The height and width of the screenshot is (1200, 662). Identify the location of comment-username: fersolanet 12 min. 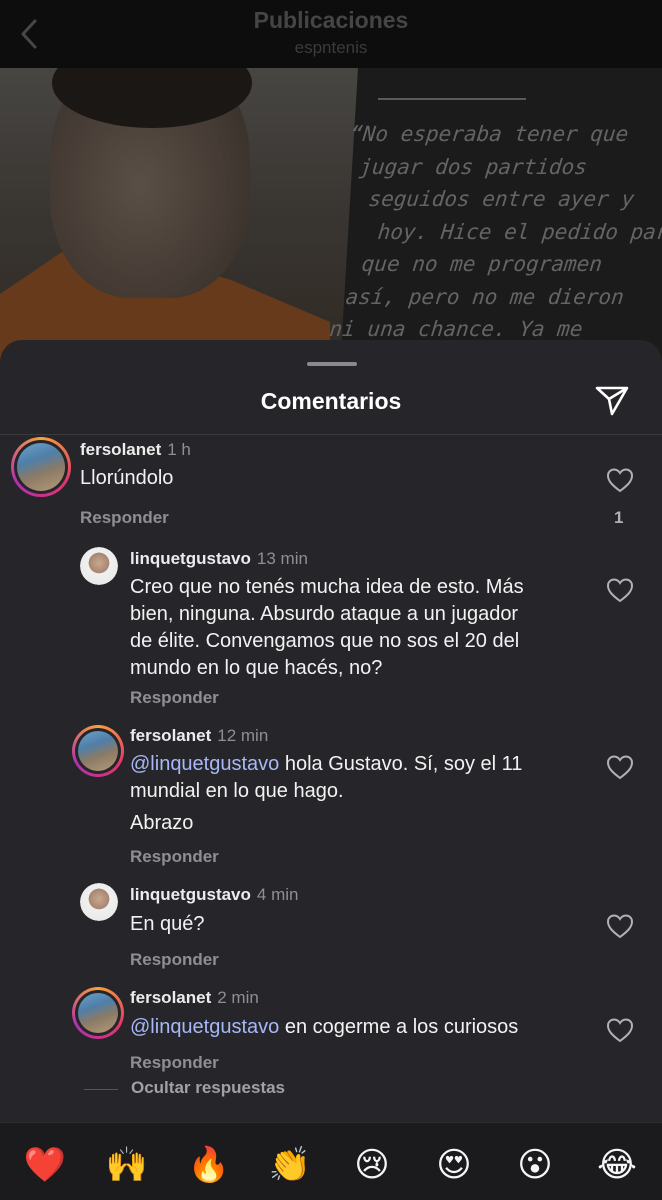
(199, 736).